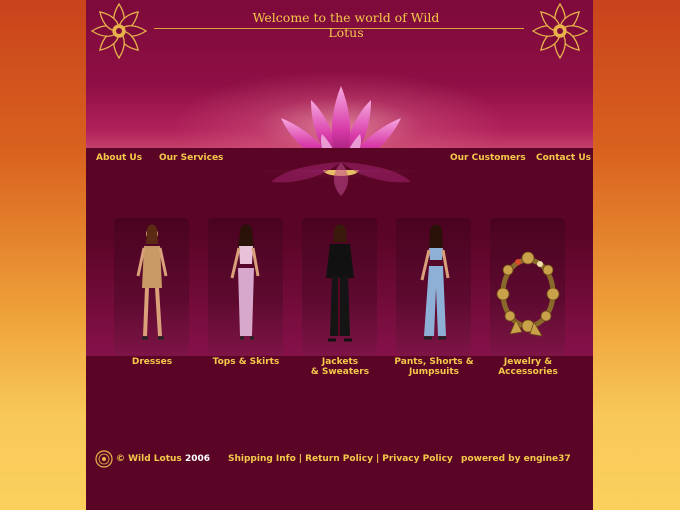 This screenshot has width=680, height=510. Describe the element at coordinates (191, 158) in the screenshot. I see `nav-our-services: Our Services` at that location.